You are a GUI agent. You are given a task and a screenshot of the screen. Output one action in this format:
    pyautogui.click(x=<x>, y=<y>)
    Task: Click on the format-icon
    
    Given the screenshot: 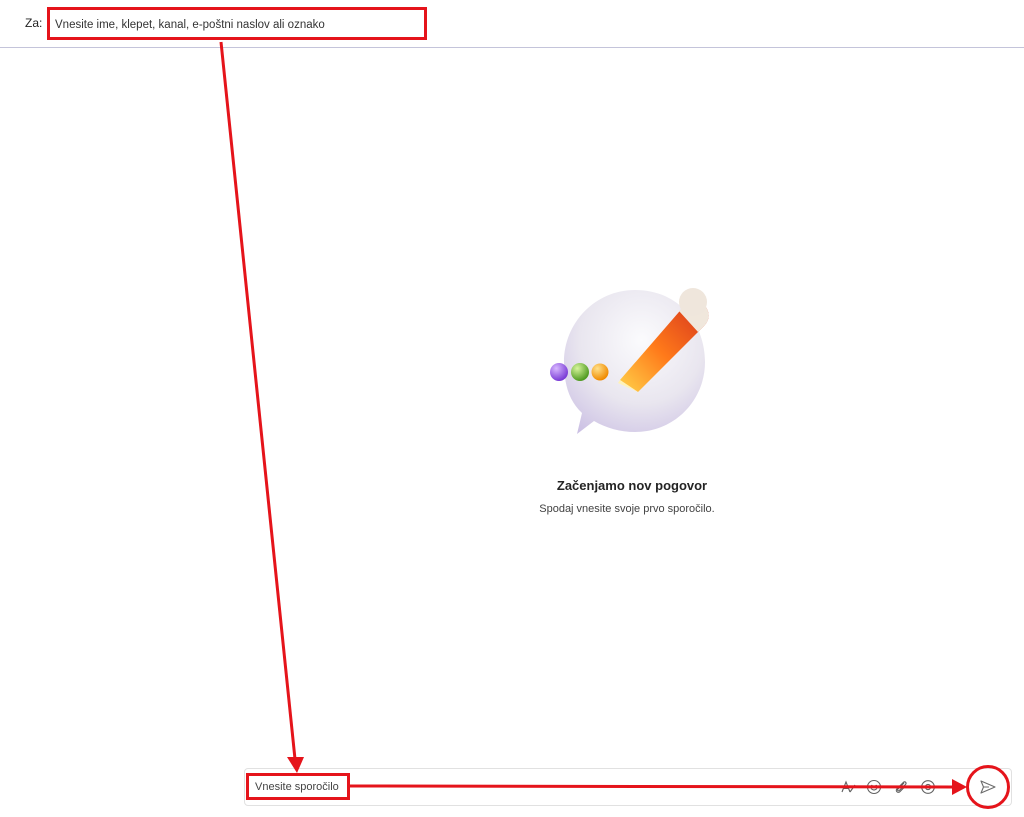 What is the action you would take?
    pyautogui.click(x=848, y=787)
    